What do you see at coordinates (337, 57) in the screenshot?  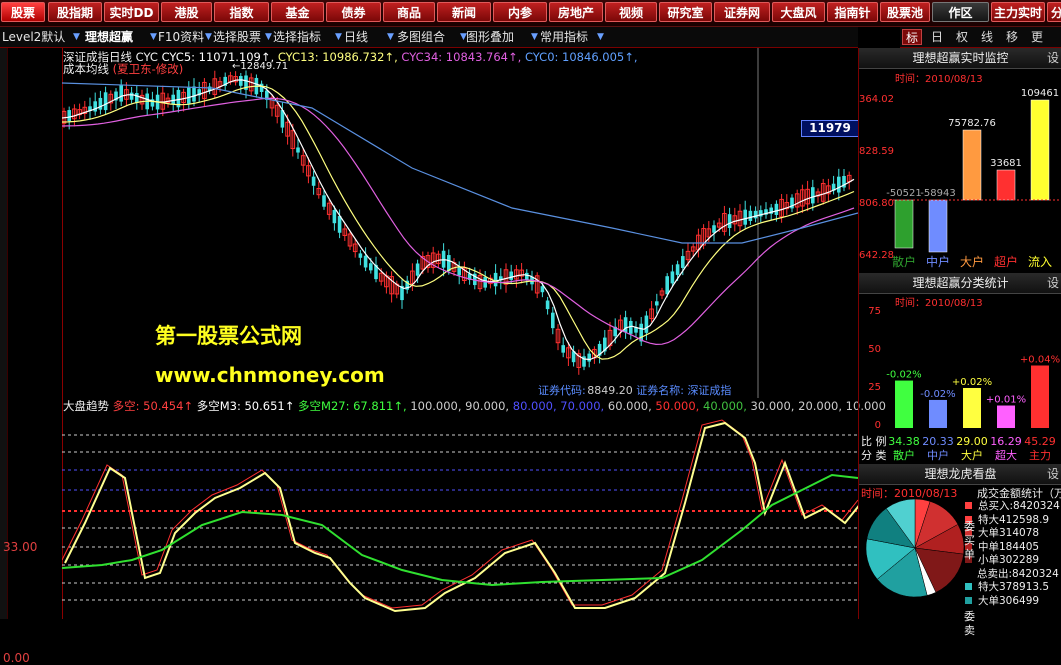 I see `cyc13-value: CYC13: 10986.732↑,` at bounding box center [337, 57].